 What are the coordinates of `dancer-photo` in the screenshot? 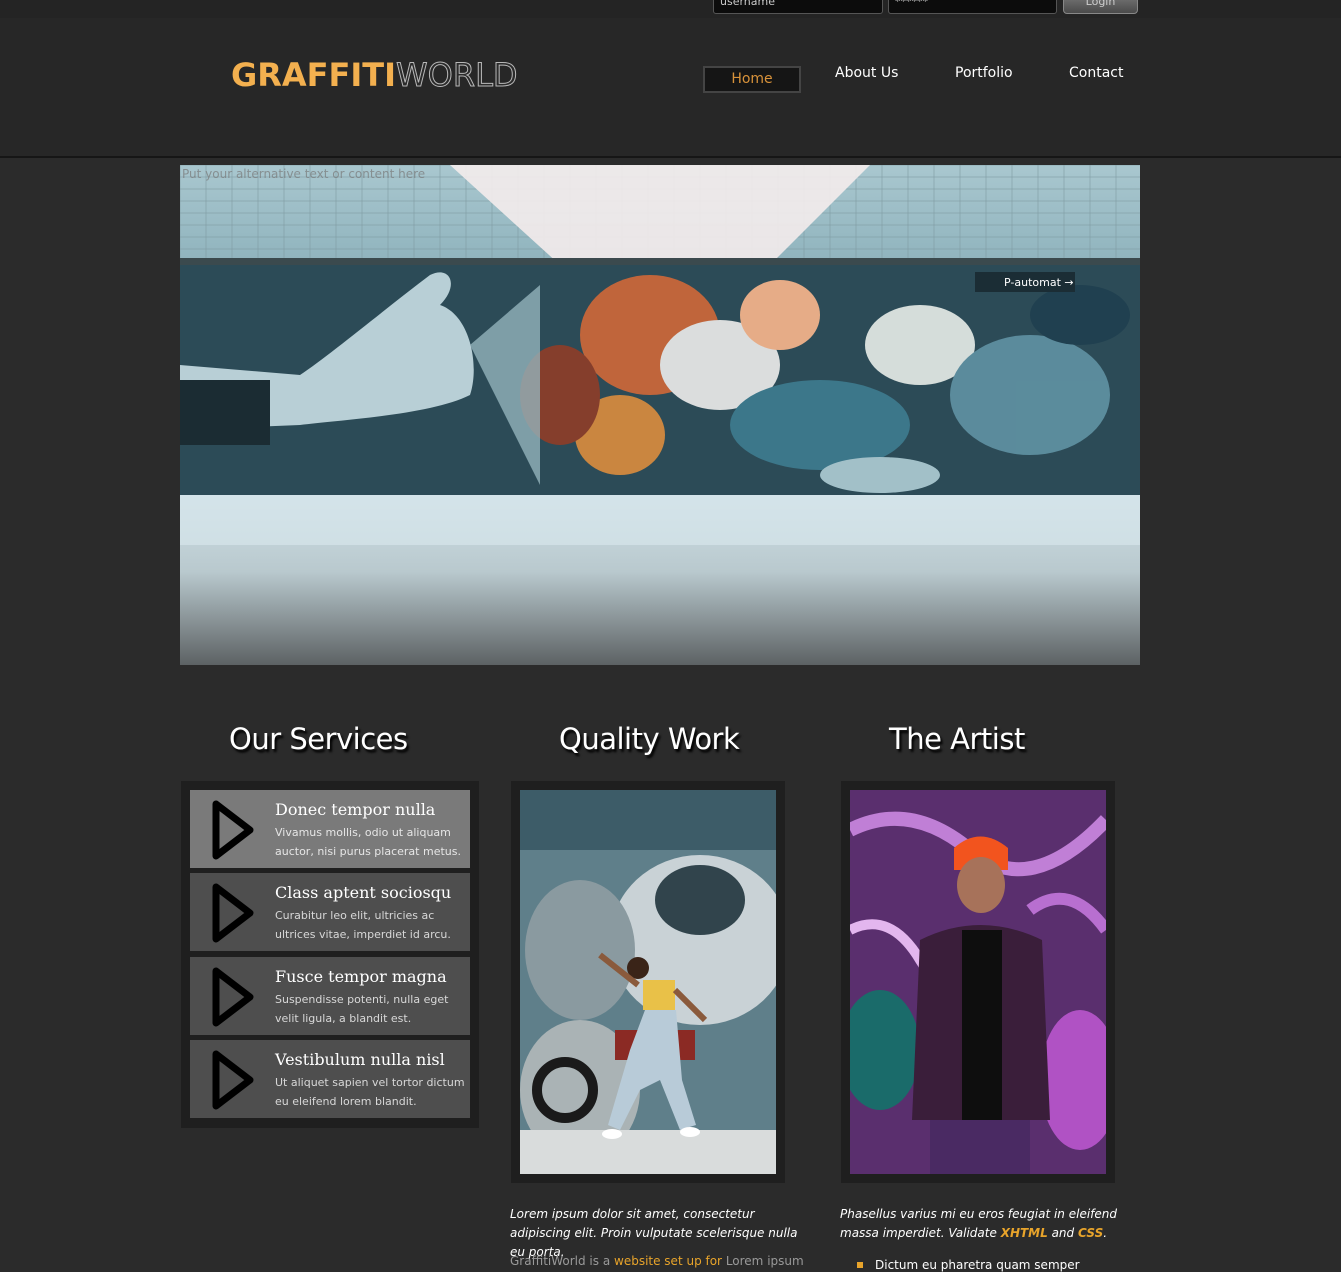 It's located at (648, 982).